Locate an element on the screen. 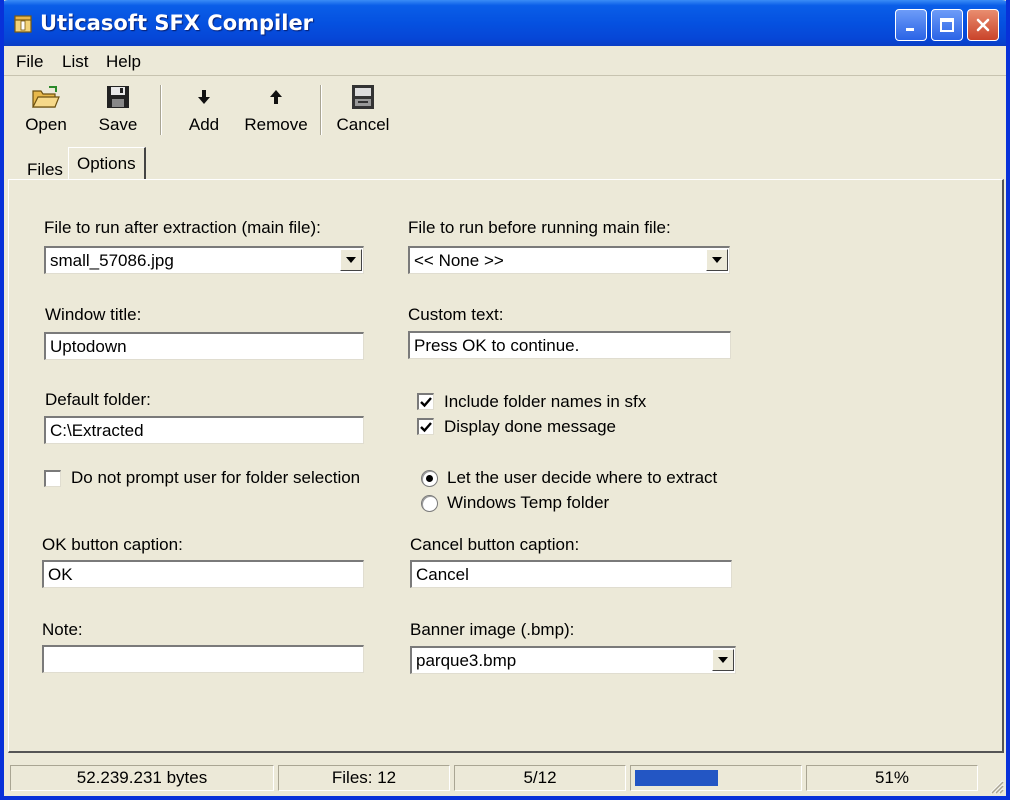 This screenshot has height=800, width=1010. close-icon is located at coordinates (983, 25).